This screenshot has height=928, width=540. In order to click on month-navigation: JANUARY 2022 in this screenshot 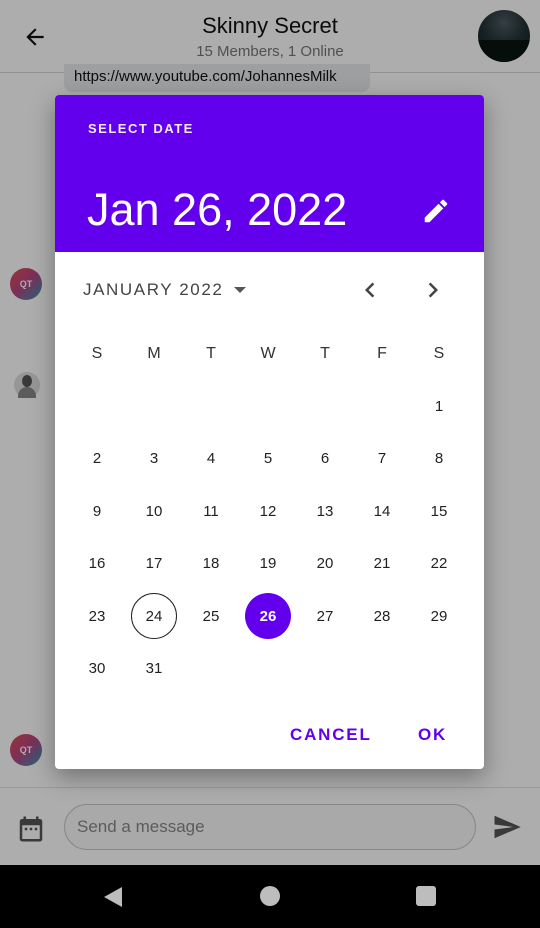, I will do `click(269, 290)`.